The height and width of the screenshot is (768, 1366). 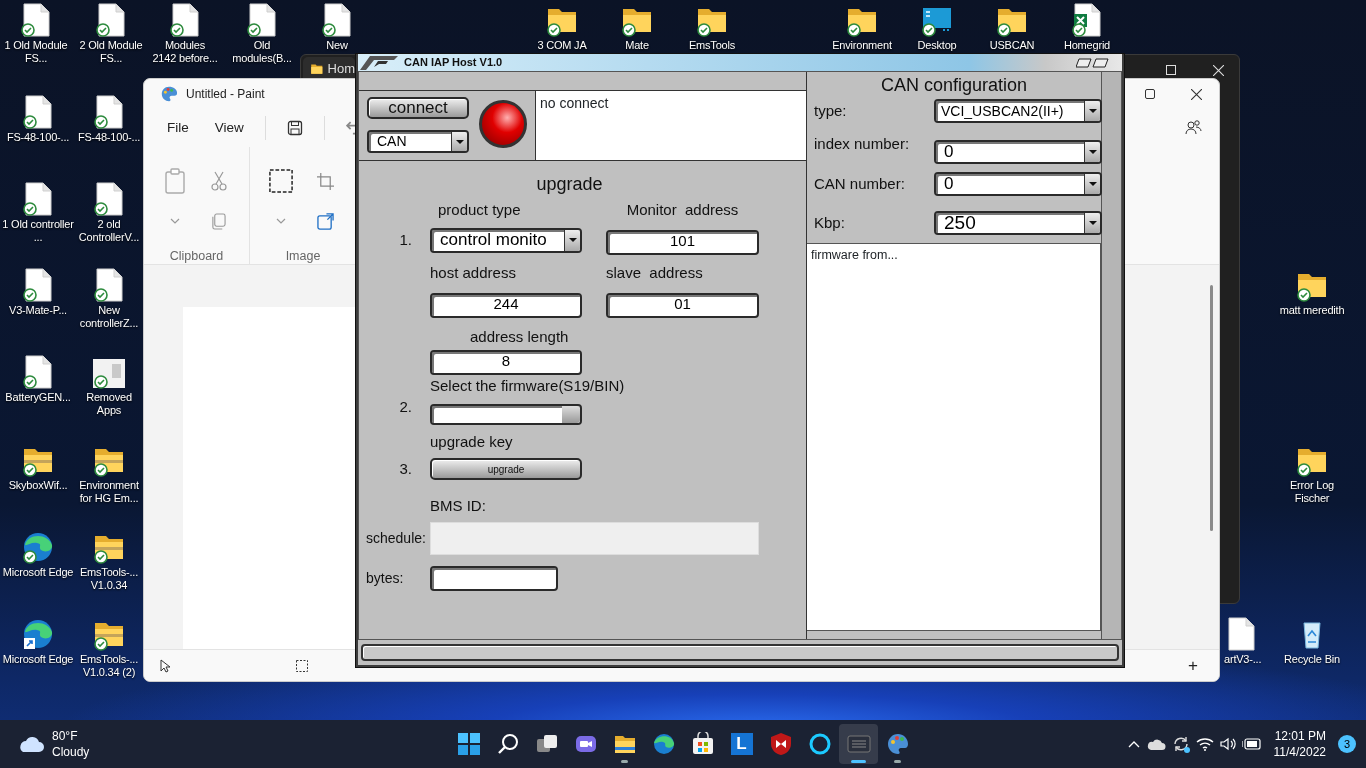 What do you see at coordinates (329, 69) in the screenshot?
I see `window-tab: Hom` at bounding box center [329, 69].